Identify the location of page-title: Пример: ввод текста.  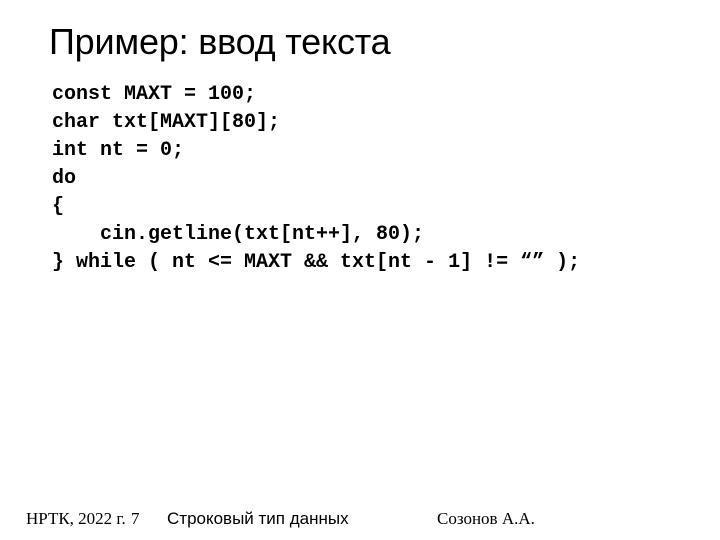
(220, 41).